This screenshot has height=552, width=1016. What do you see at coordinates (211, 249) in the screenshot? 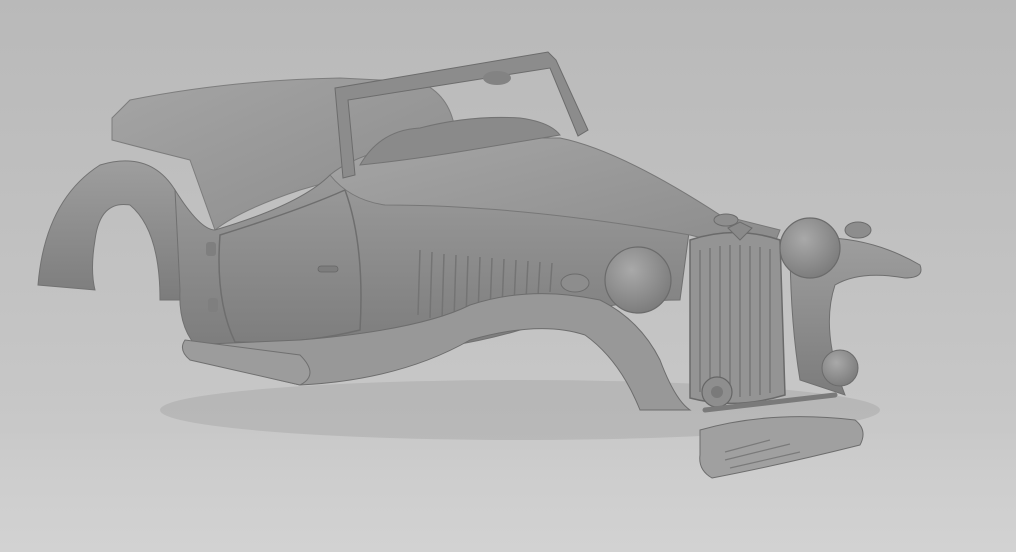
I see `rear-hinge` at bounding box center [211, 249].